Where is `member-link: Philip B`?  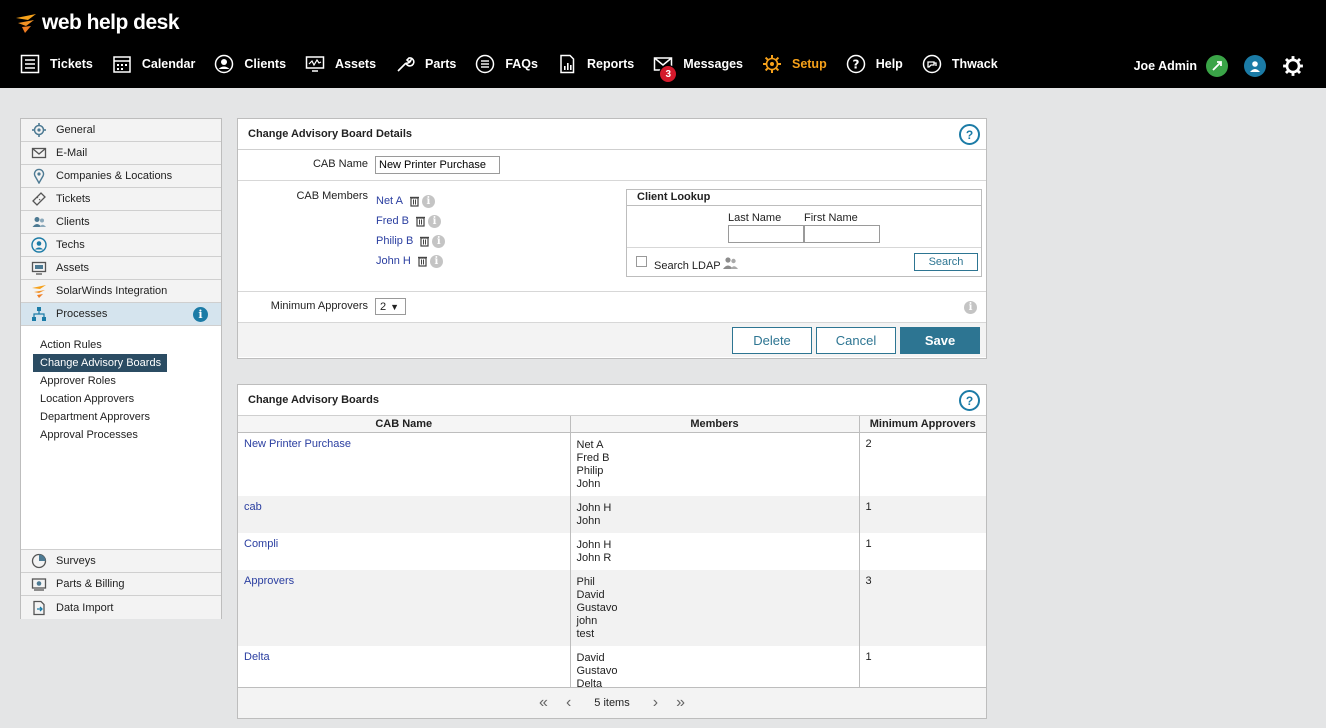 member-link: Philip B is located at coordinates (394, 241).